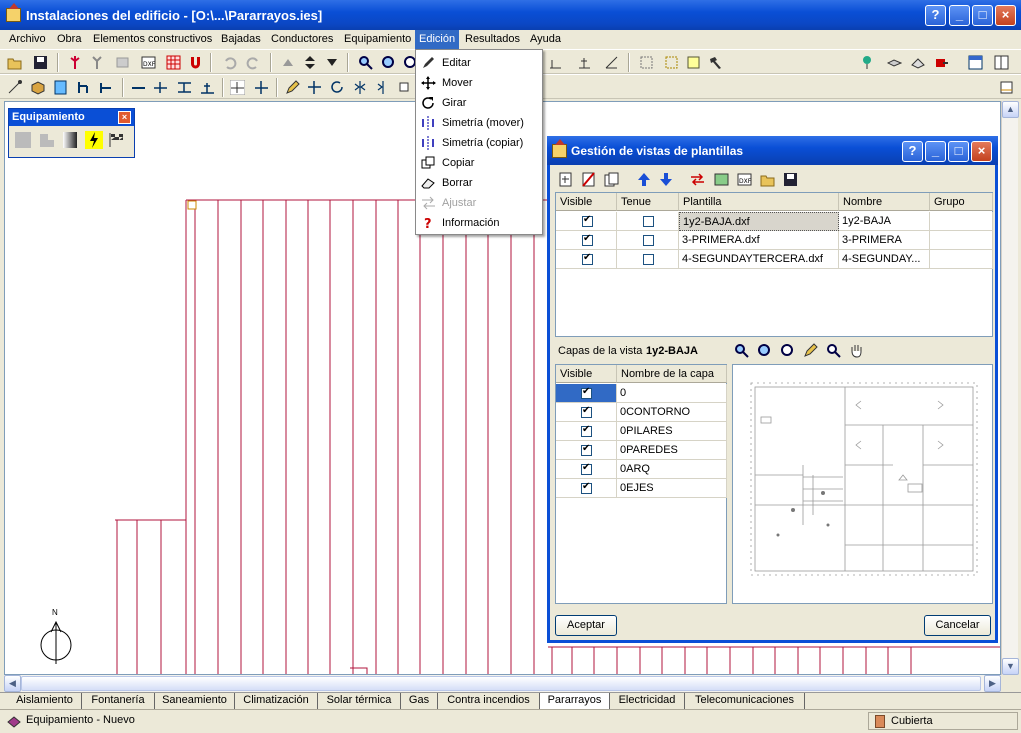 This screenshot has width=1021, height=733. What do you see at coordinates (917, 62) in the screenshot?
I see `3d-view-icon` at bounding box center [917, 62].